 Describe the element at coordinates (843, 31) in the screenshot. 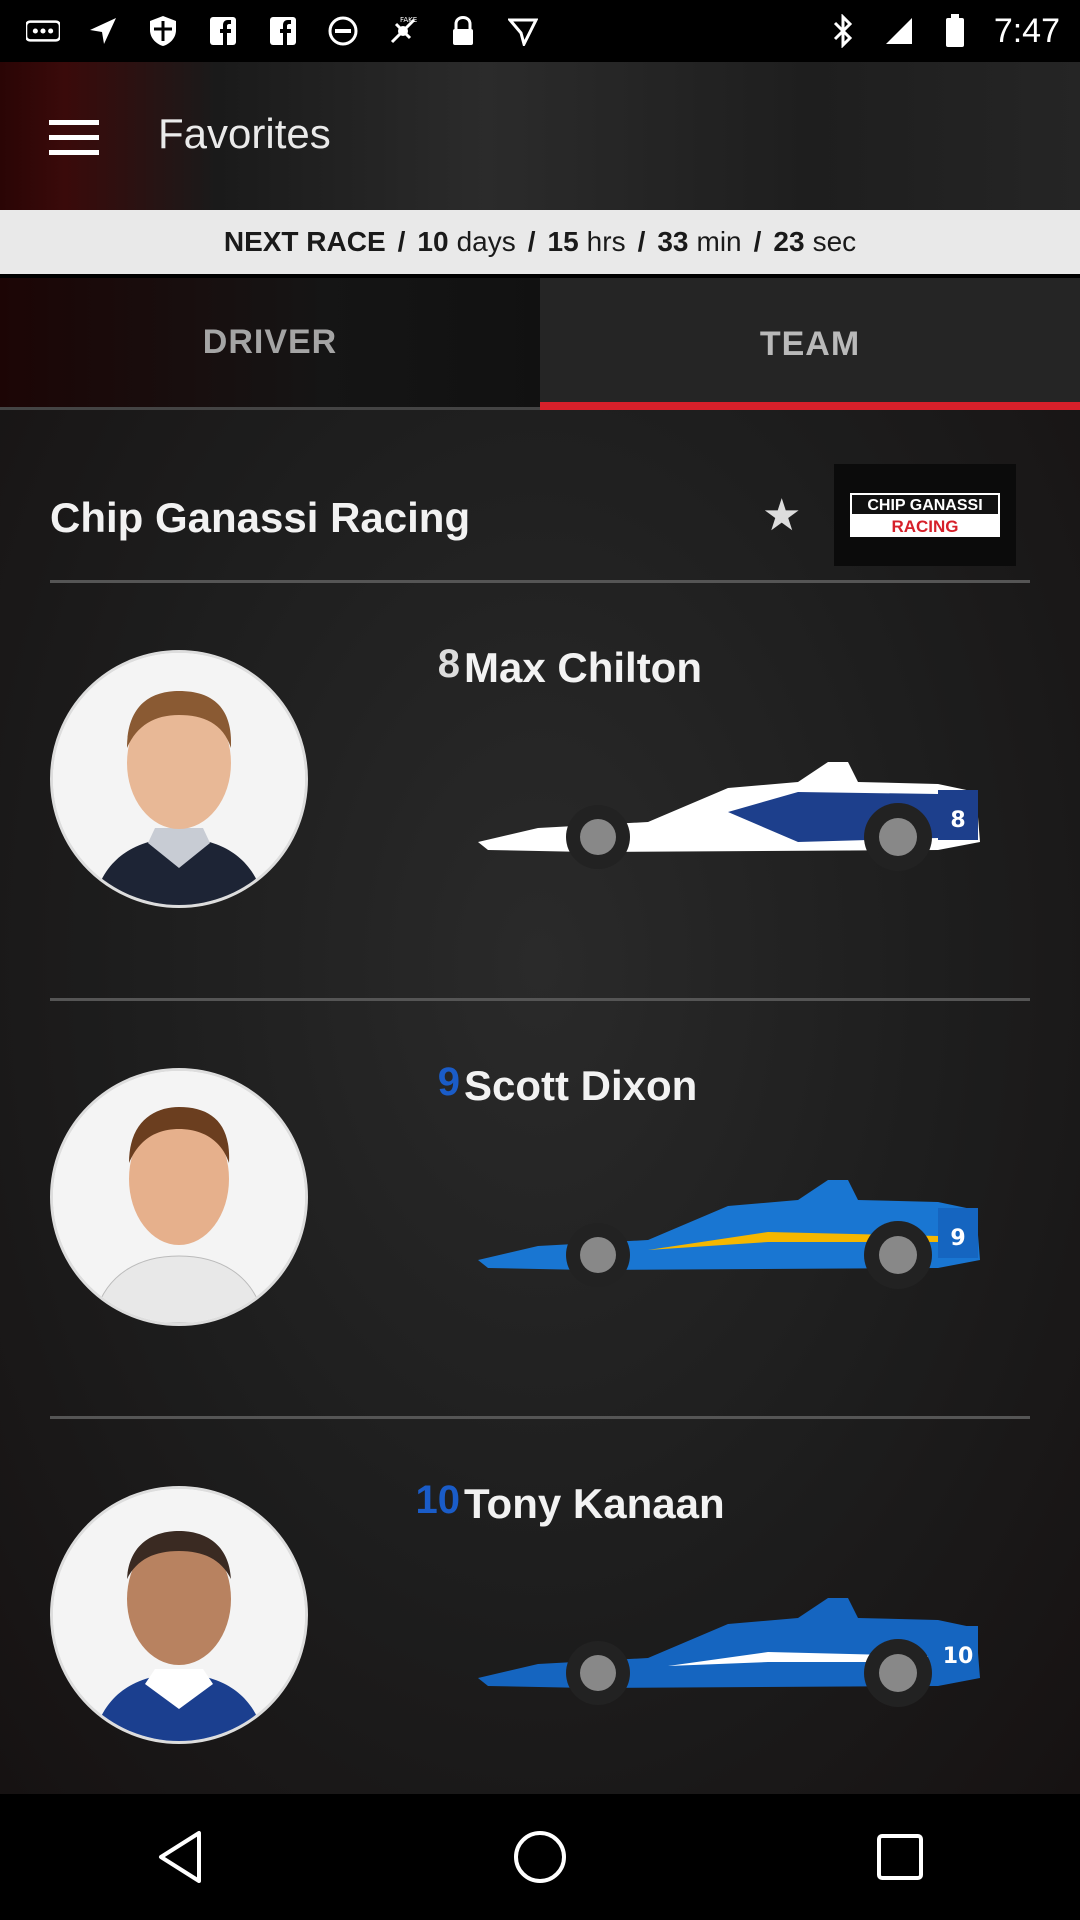

I see `bluetooth-icon` at that location.